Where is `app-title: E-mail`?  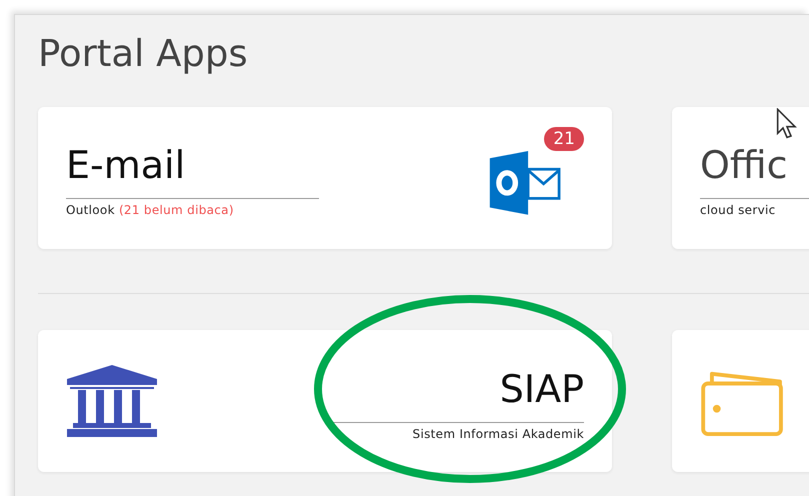 app-title: E-mail is located at coordinates (126, 165).